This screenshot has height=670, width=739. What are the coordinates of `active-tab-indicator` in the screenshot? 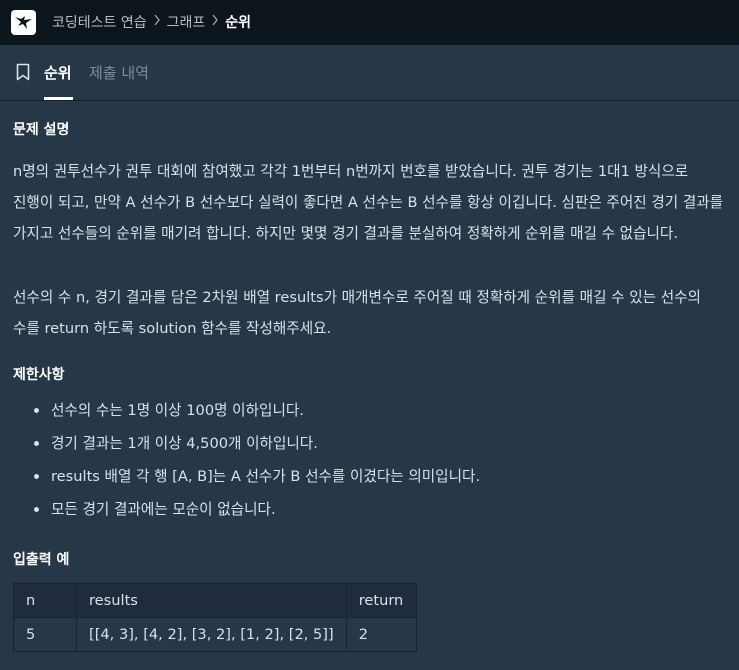 It's located at (58, 98).